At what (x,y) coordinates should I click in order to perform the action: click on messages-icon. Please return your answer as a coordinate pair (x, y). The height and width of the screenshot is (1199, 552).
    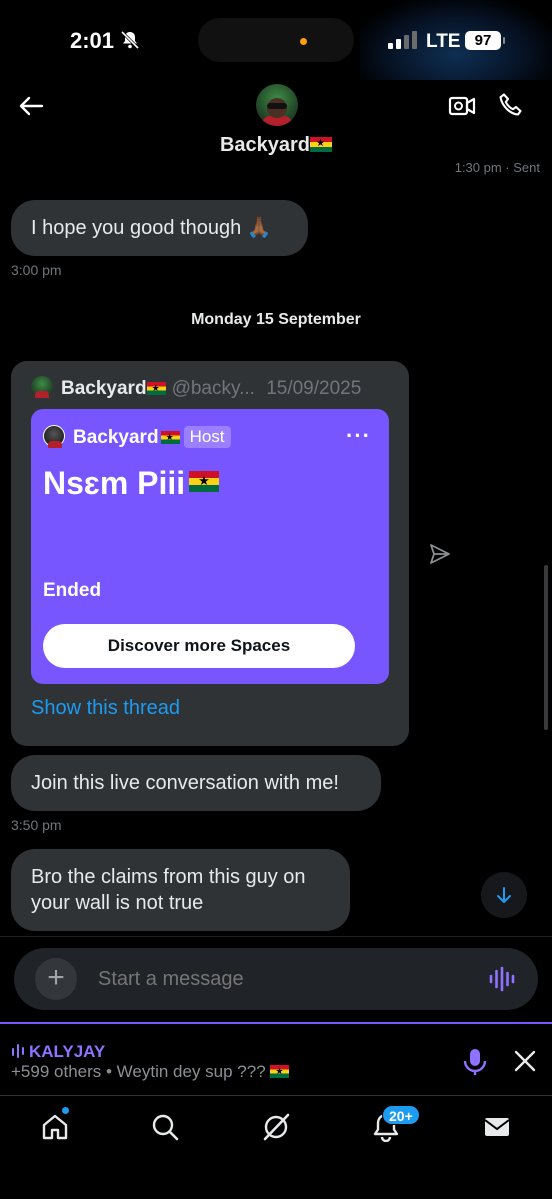
    Looking at the image, I should click on (497, 1127).